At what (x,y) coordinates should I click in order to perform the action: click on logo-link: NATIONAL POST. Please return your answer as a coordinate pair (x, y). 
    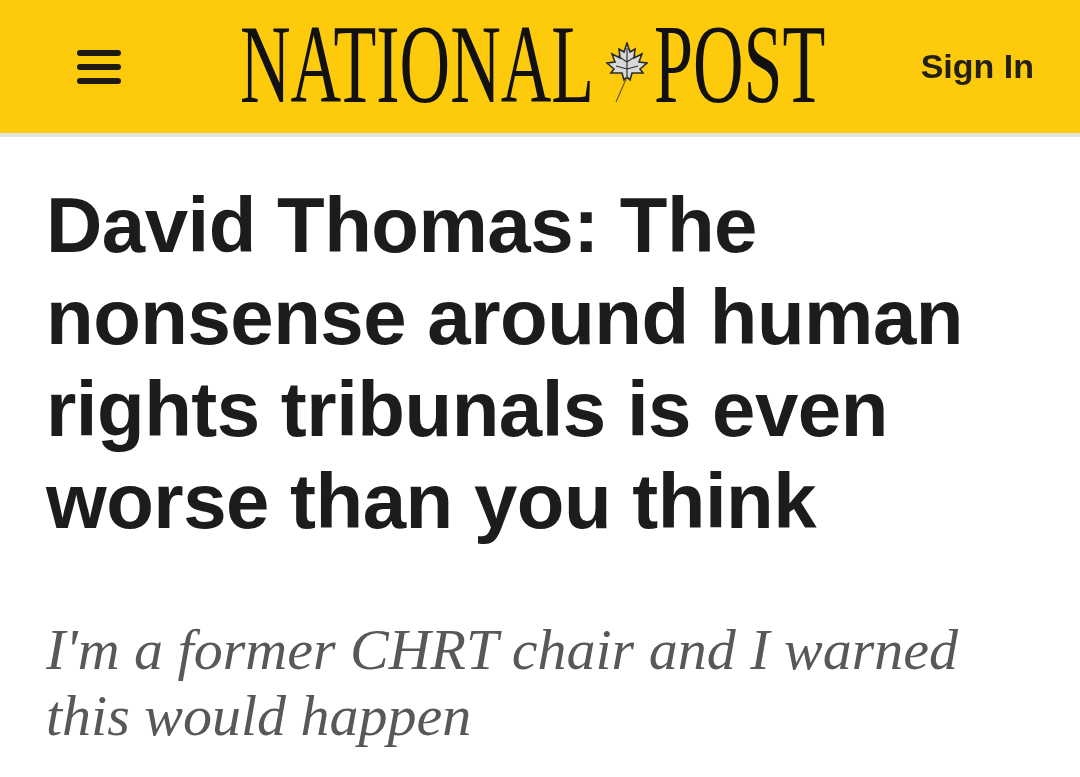
    Looking at the image, I should click on (540, 64).